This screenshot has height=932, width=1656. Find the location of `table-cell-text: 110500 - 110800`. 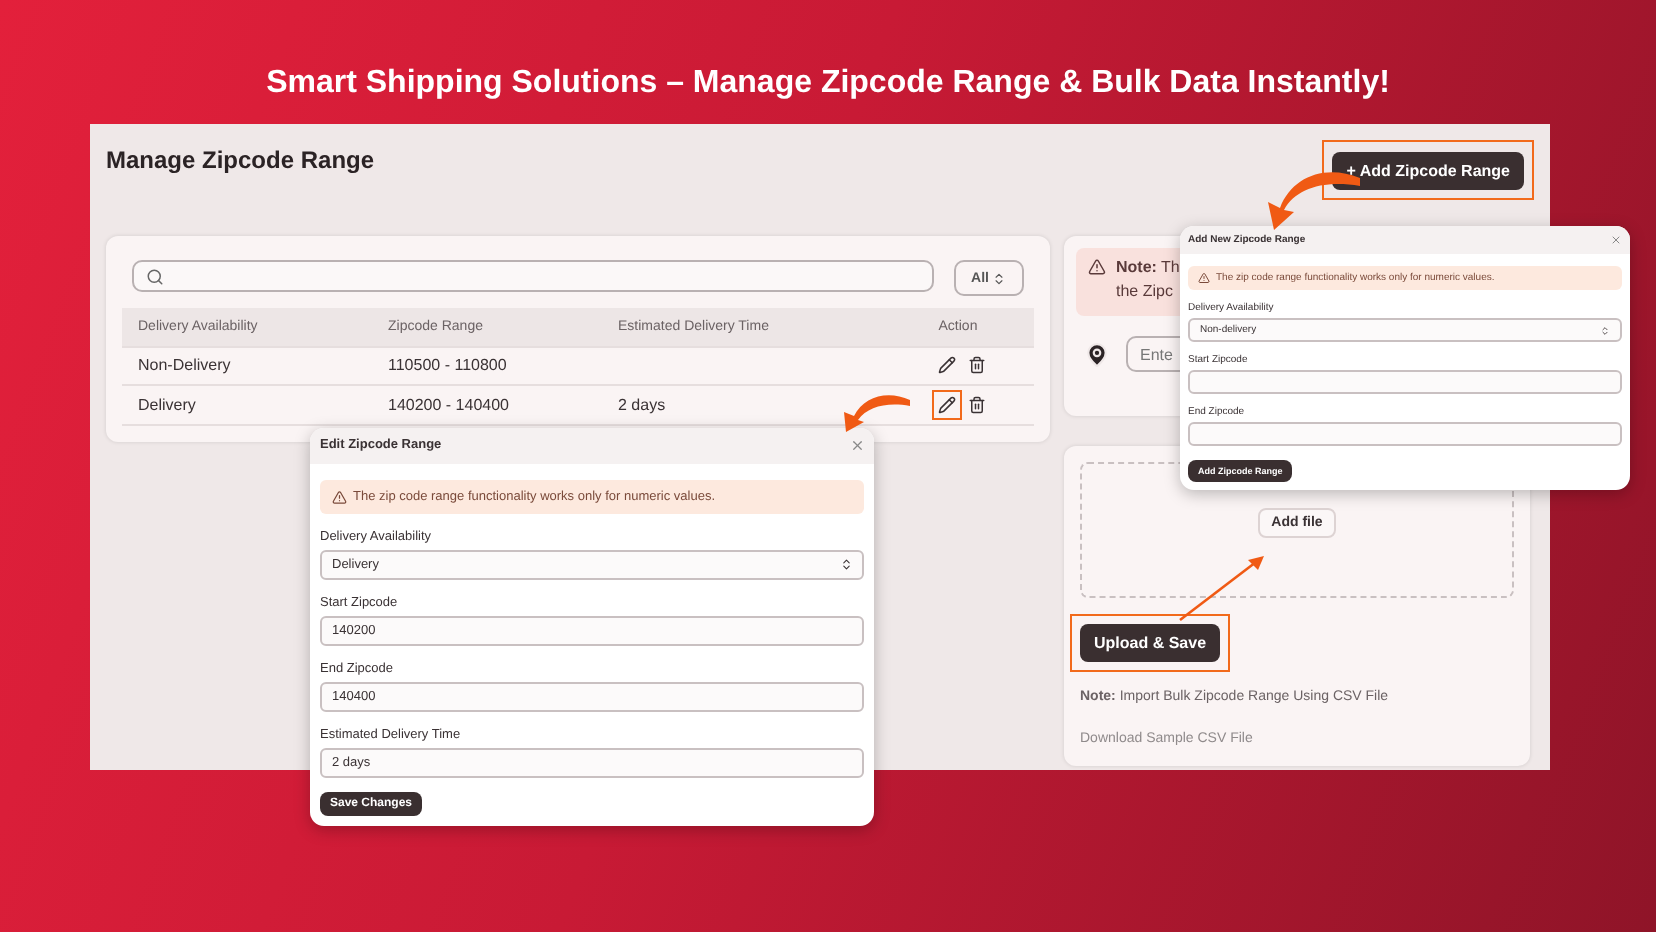

table-cell-text: 110500 - 110800 is located at coordinates (448, 365).